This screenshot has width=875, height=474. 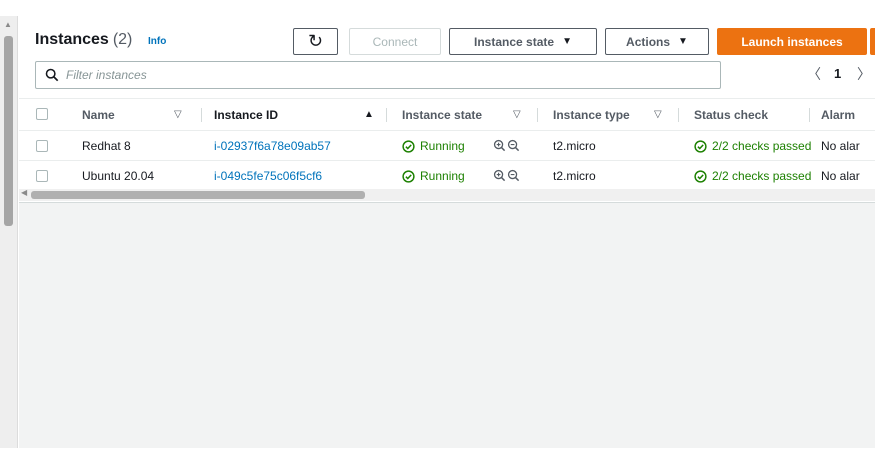 I want to click on instance-name: Ubuntu 20.04, so click(x=118, y=176).